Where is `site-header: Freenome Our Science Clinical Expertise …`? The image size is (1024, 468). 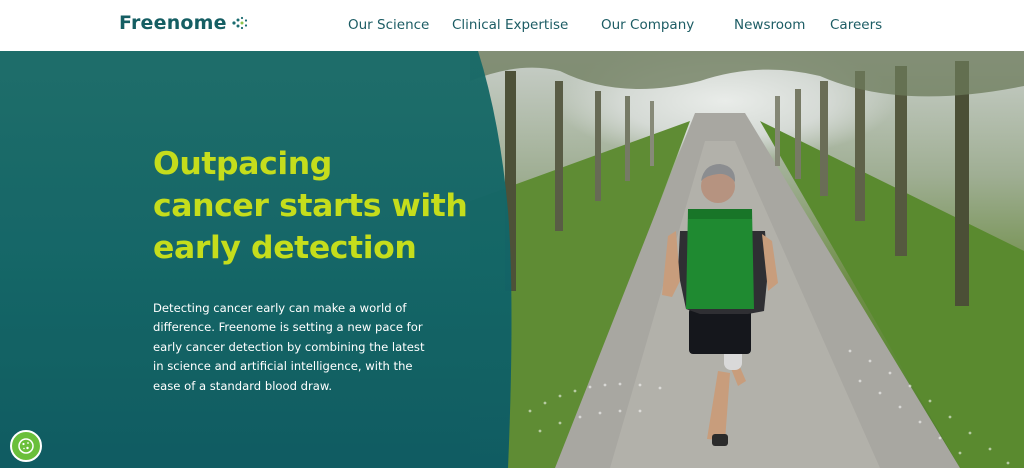
site-header: Freenome Our Science Clinical Expertise … is located at coordinates (512, 25).